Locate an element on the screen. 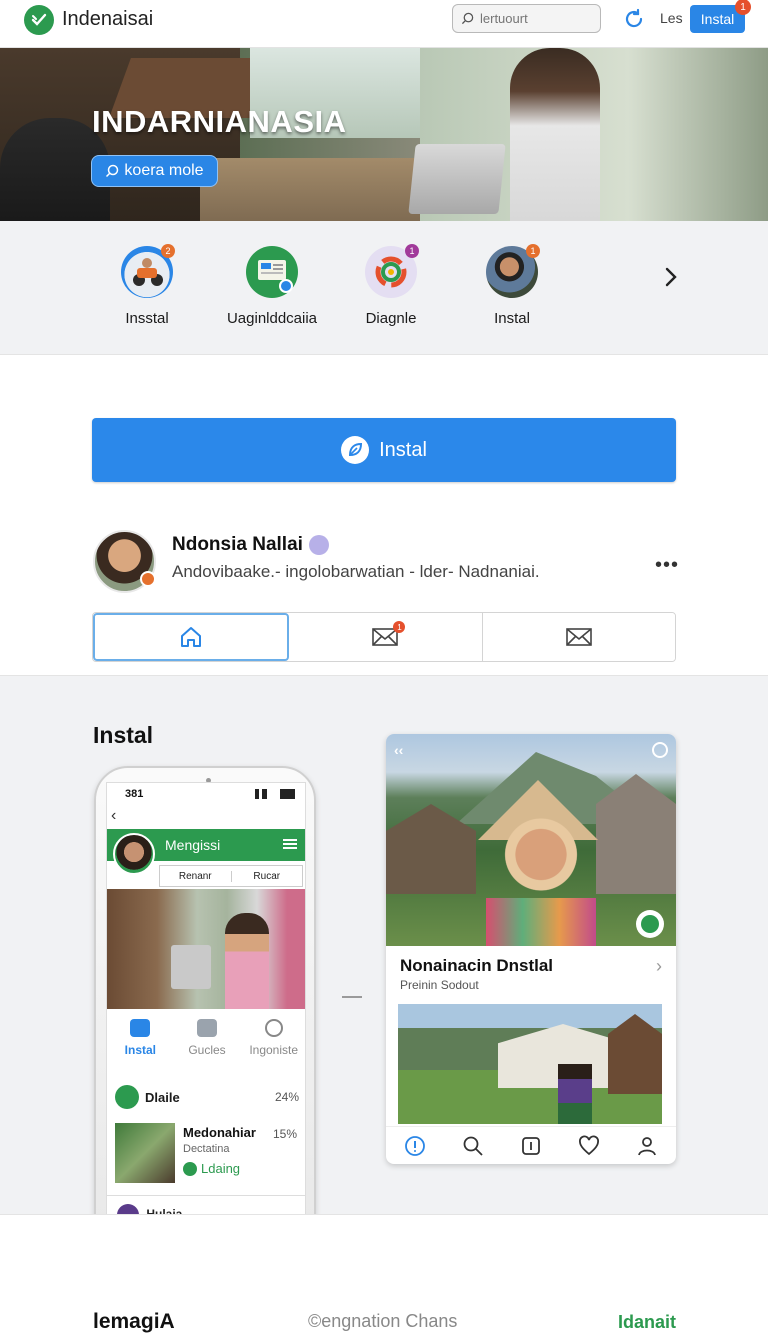  signal-icon is located at coordinates (275, 794).